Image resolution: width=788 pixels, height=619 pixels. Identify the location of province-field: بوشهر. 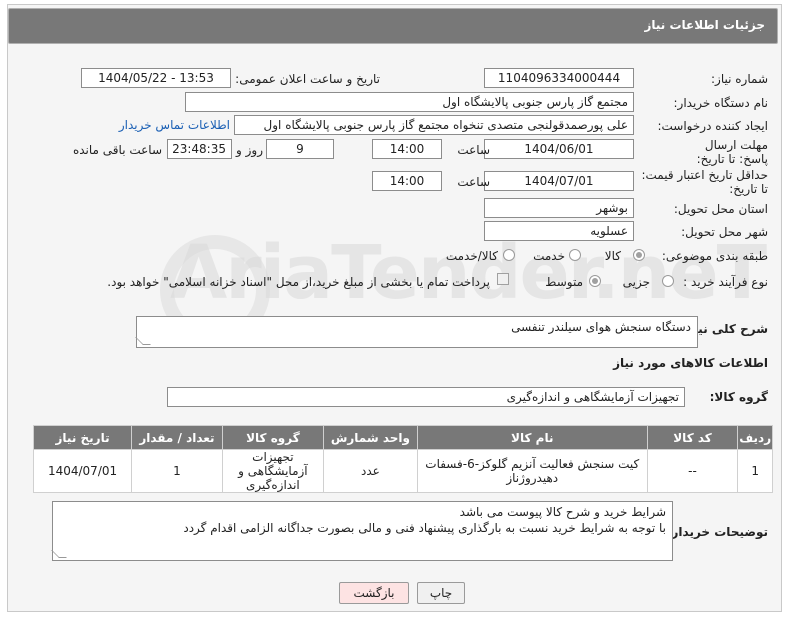
(559, 208).